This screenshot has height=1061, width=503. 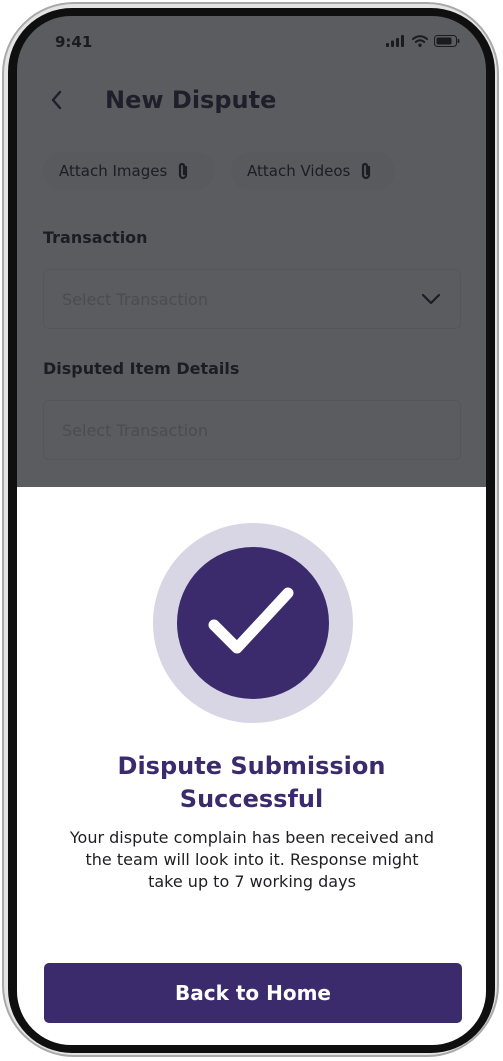 What do you see at coordinates (252, 881) in the screenshot?
I see `success-message-line: take up to 7 working days` at bounding box center [252, 881].